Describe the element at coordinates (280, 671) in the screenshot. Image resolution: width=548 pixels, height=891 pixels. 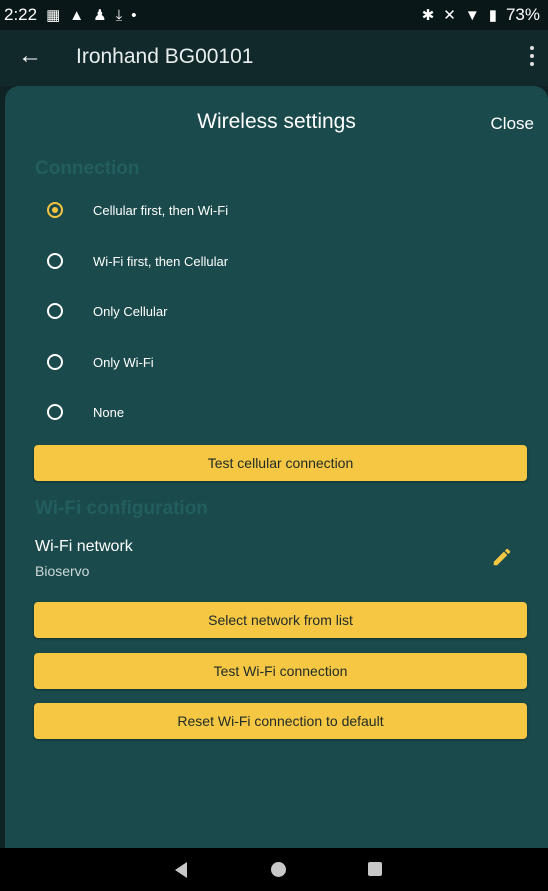
I see `test-wifi-button: Test Wi-Fi connection` at that location.